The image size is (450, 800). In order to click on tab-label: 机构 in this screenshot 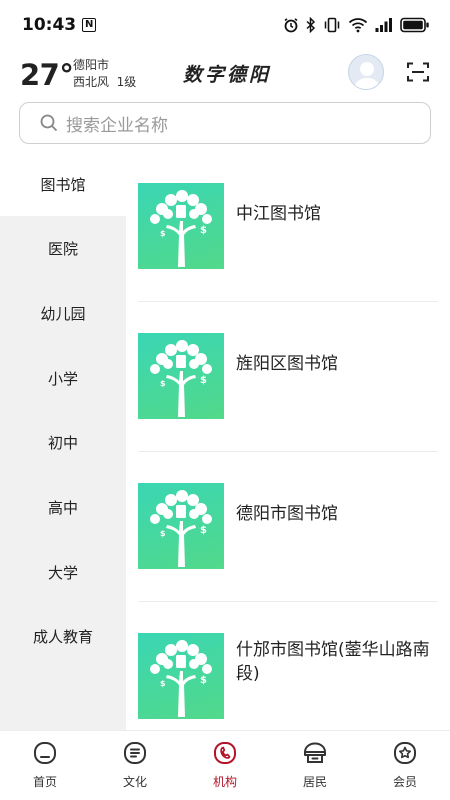, I will do `click(224, 782)`.